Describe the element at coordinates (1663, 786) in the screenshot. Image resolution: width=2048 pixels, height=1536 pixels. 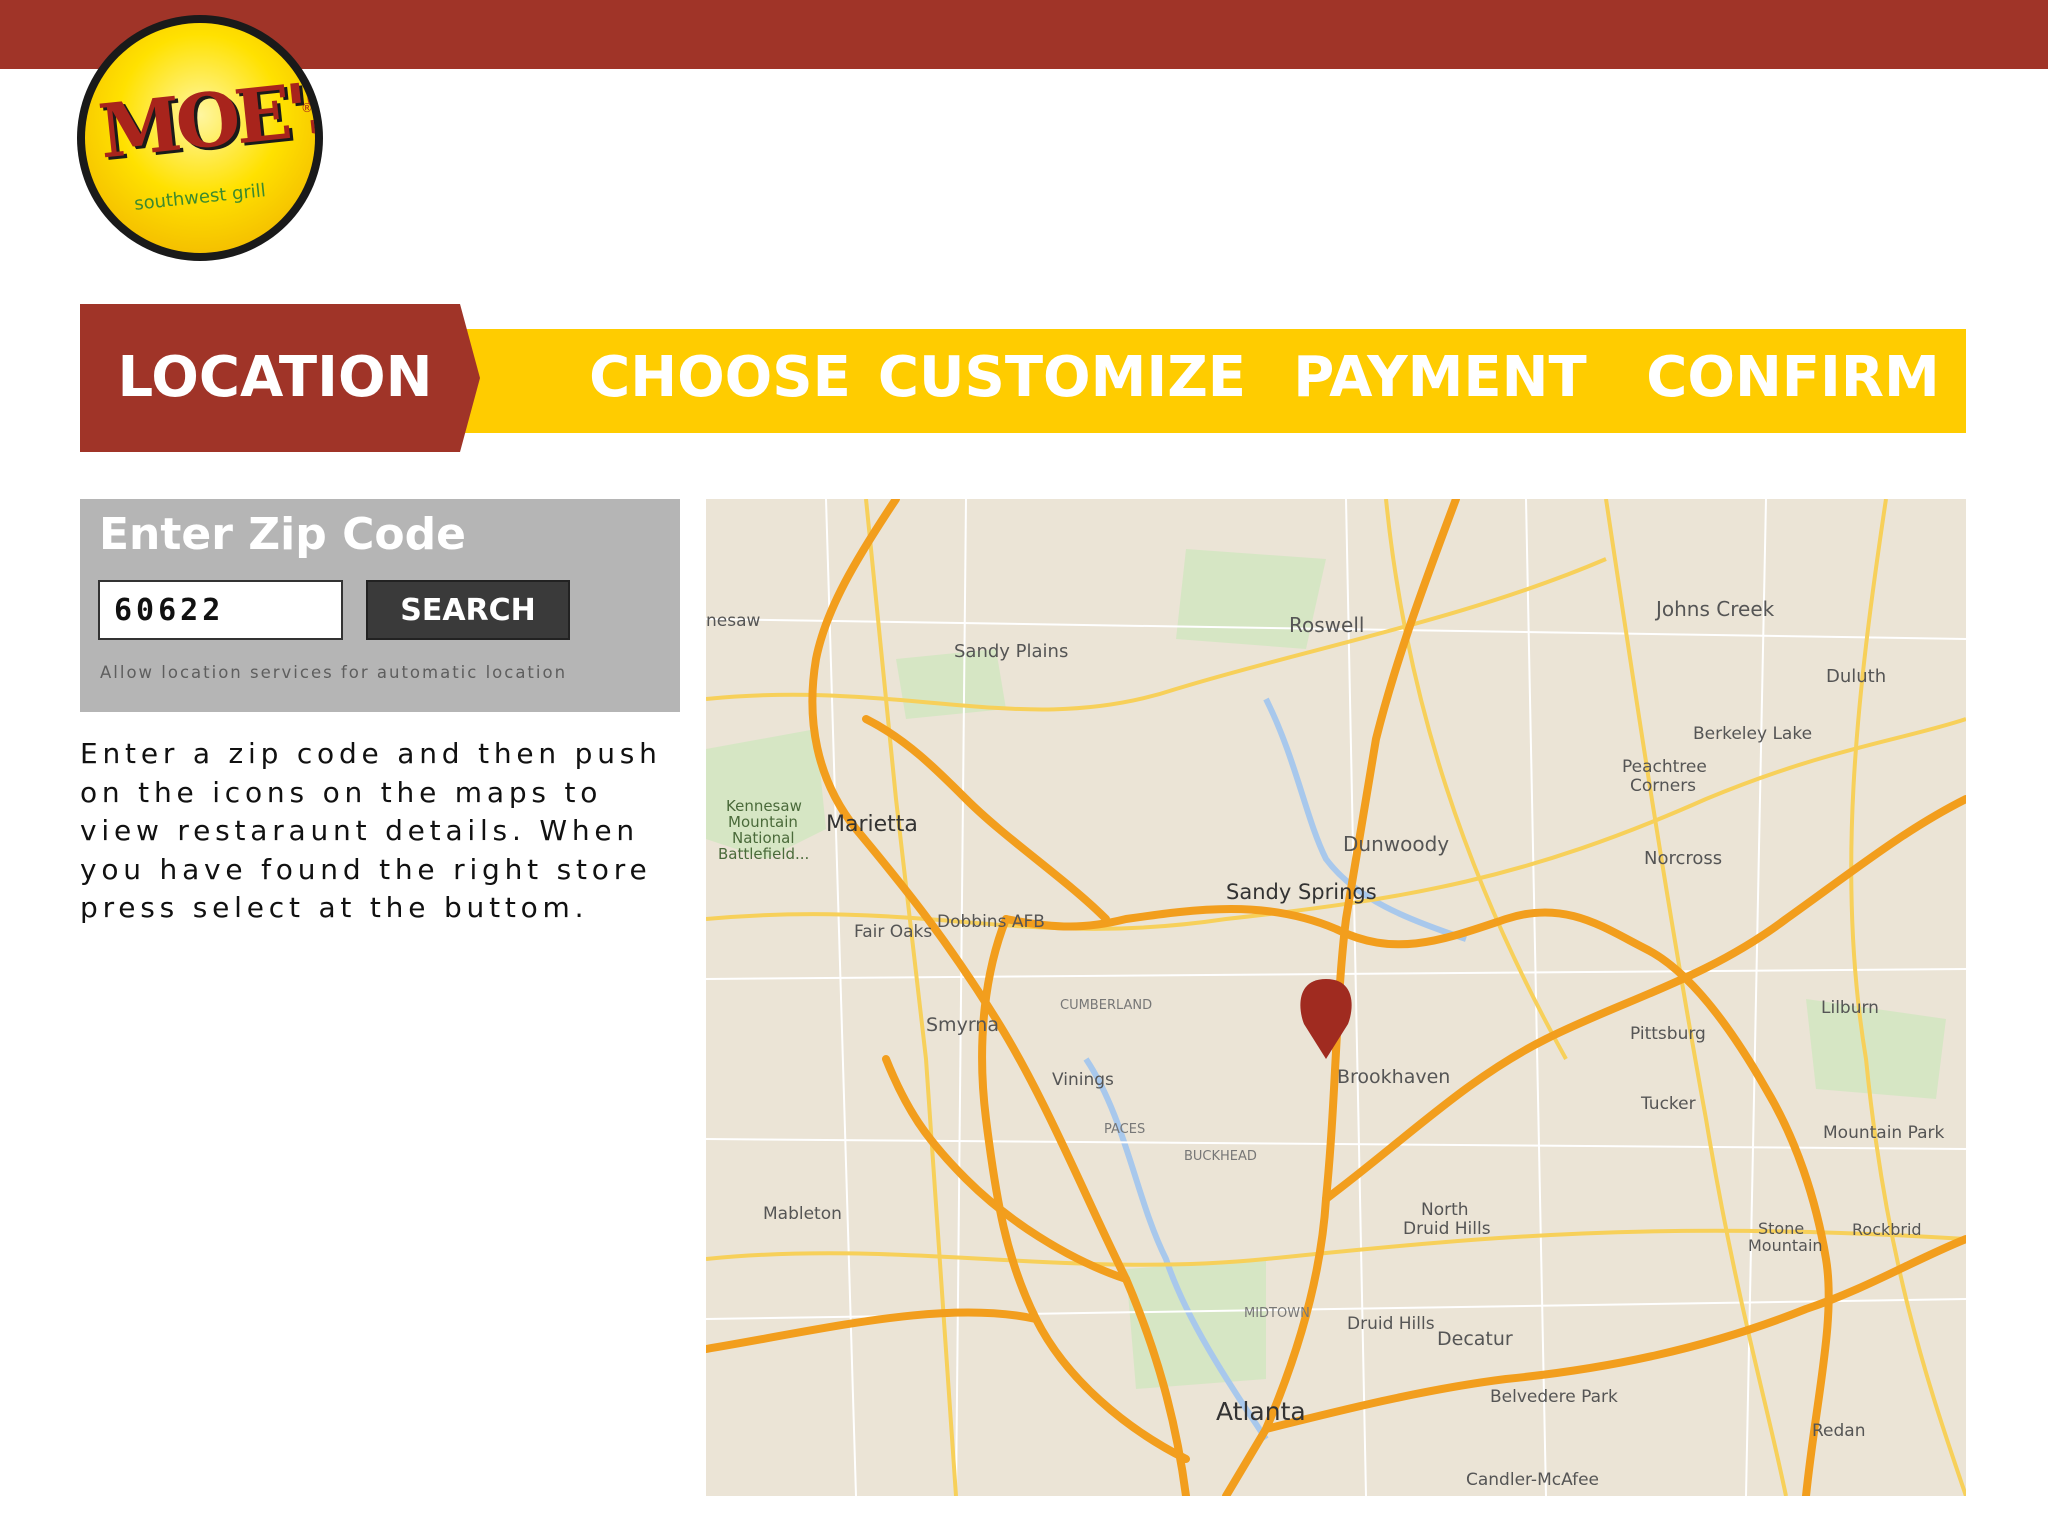
I see `svg-text: Corners` at that location.